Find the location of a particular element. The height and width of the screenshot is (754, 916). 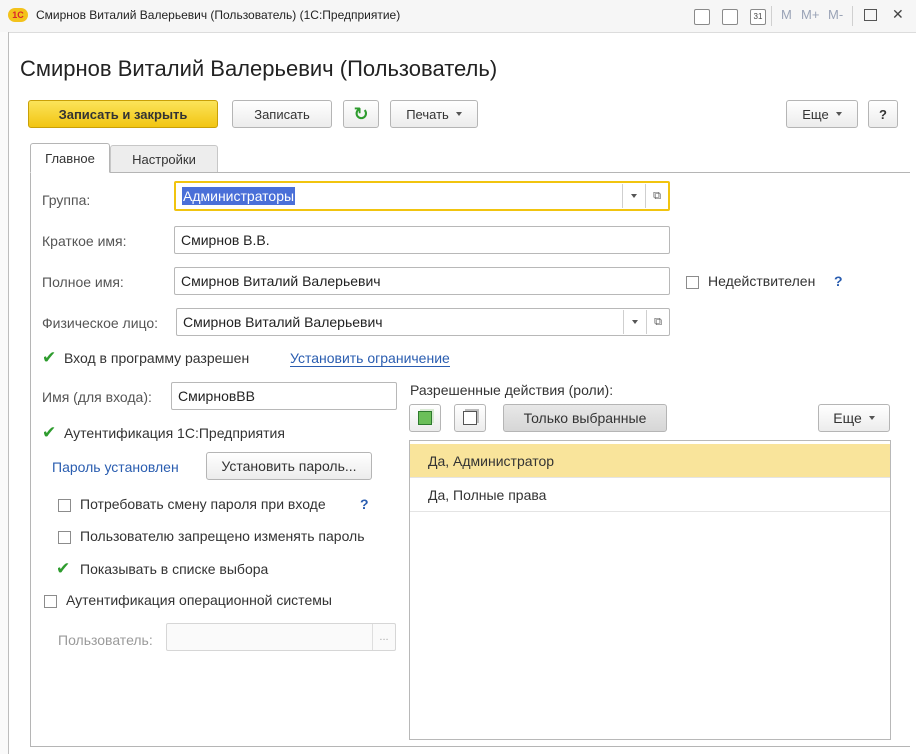

refresh-icon: ↻ is located at coordinates (361, 114).